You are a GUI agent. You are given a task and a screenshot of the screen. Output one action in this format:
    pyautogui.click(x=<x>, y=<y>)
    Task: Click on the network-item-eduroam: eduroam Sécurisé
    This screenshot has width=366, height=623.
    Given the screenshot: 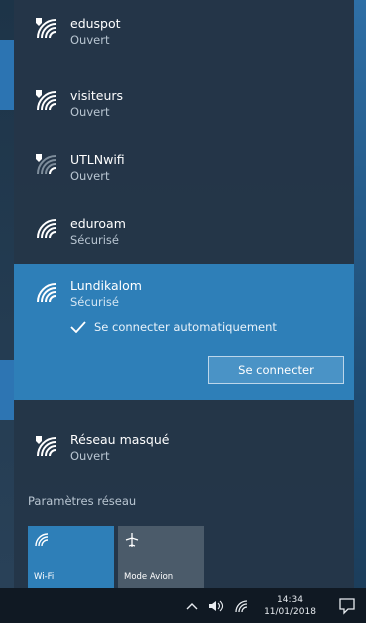 What is the action you would take?
    pyautogui.click(x=184, y=224)
    